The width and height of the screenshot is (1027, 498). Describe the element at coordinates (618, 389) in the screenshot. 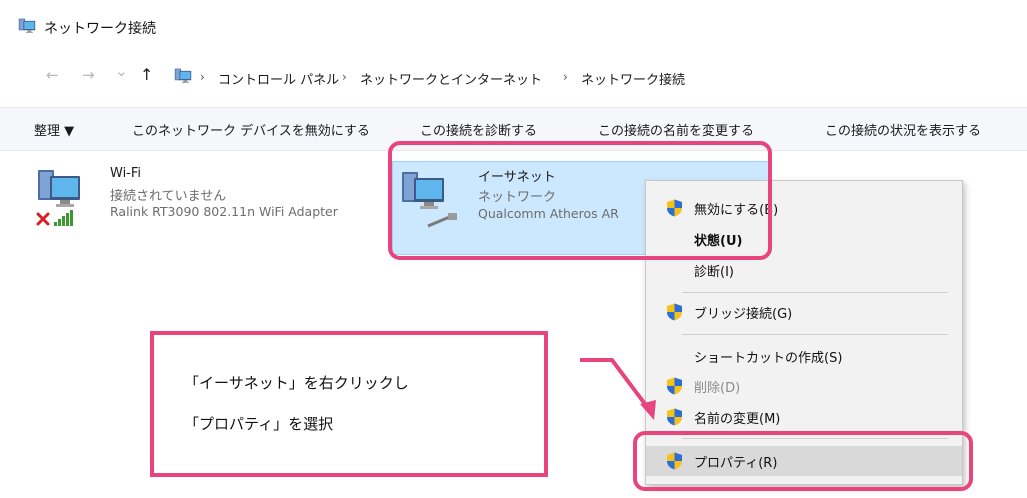

I see `pointer-arrow-icon` at that location.